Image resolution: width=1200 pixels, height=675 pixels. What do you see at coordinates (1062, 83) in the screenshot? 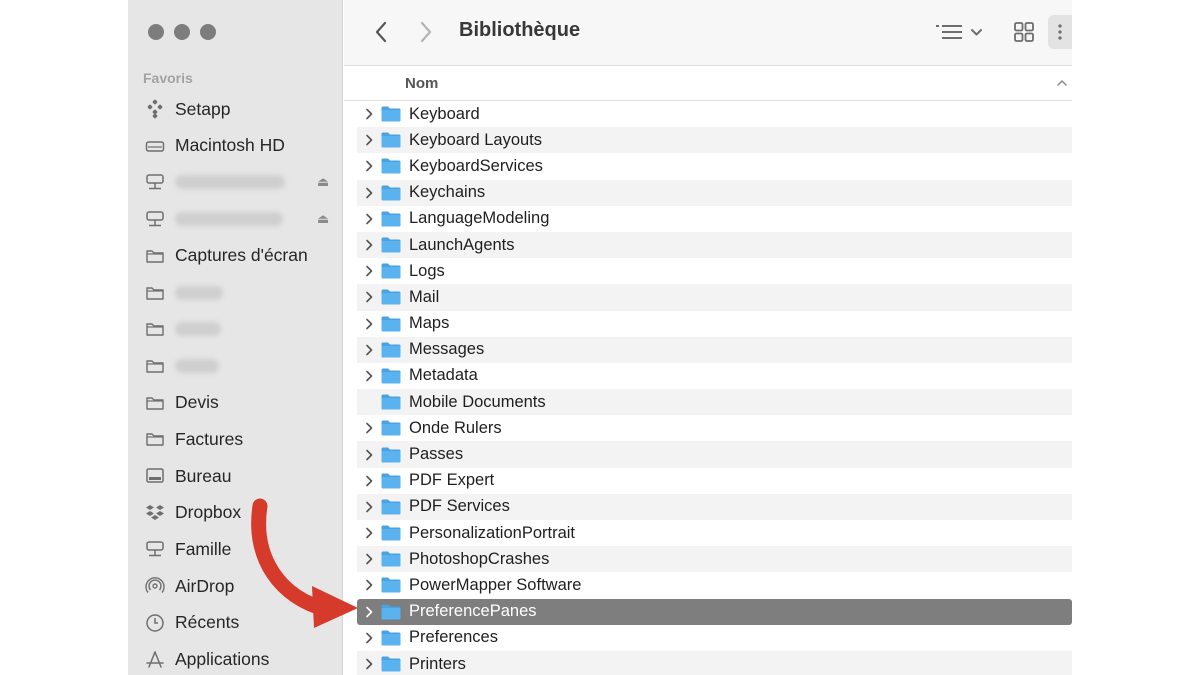
I see `sort-ascending-icon` at bounding box center [1062, 83].